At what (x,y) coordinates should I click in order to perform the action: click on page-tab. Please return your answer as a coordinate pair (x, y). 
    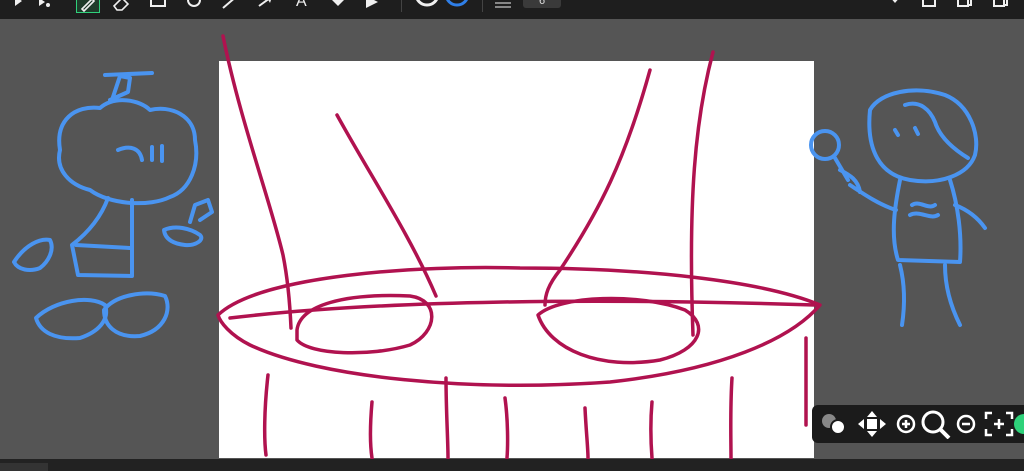
    Looking at the image, I should click on (24, 467).